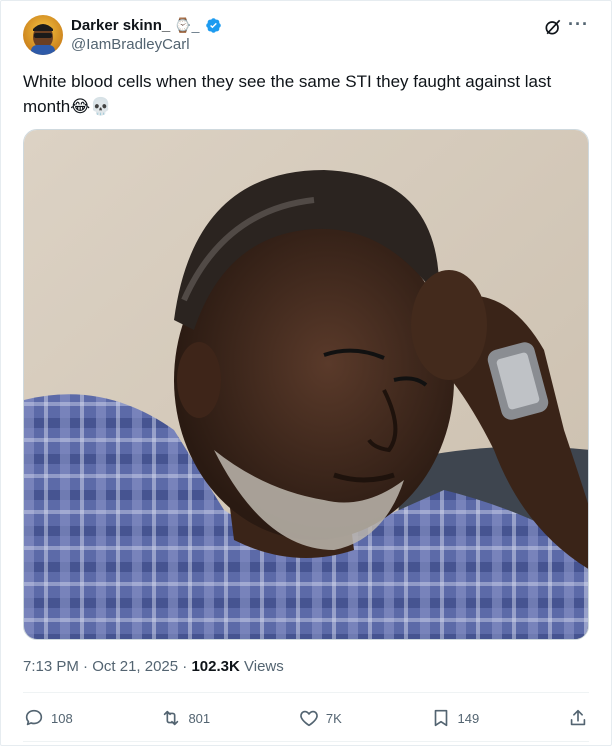  I want to click on tweet-meta: 7:13 PM · Oct 21, 2025 · 102.3K Views, so click(153, 666).